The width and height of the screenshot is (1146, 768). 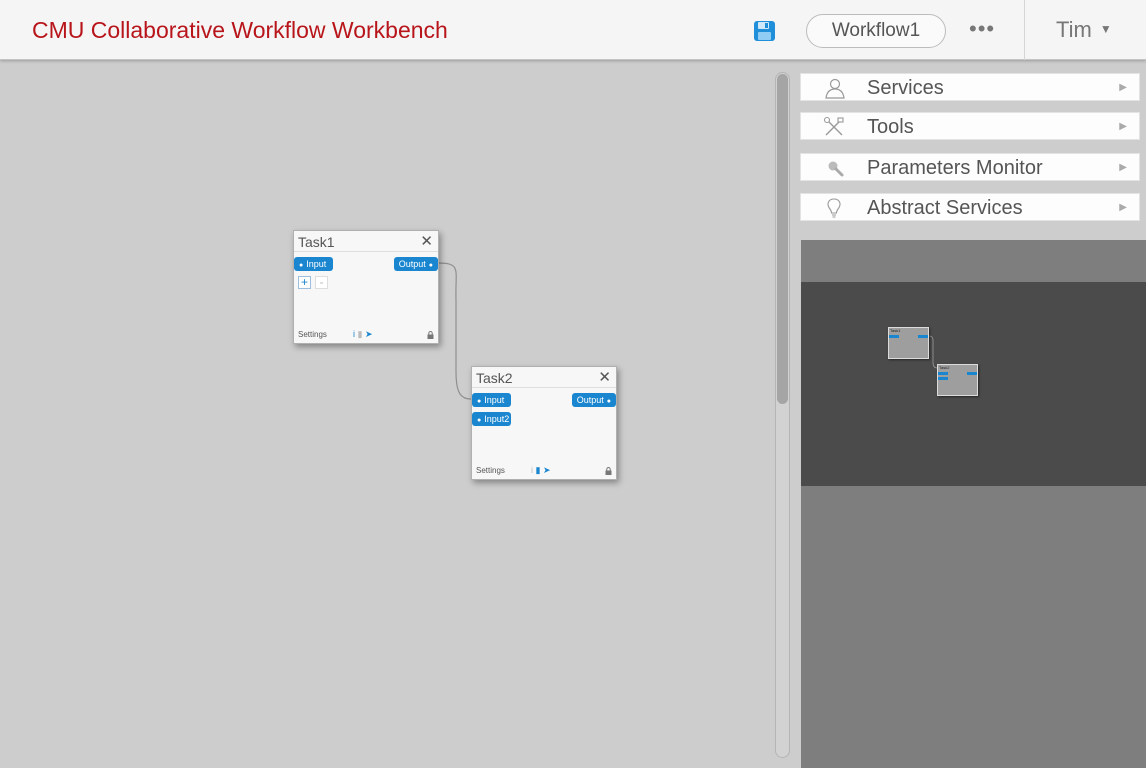 What do you see at coordinates (895, 330) in the screenshot?
I see `minimap-task-title: Task1` at bounding box center [895, 330].